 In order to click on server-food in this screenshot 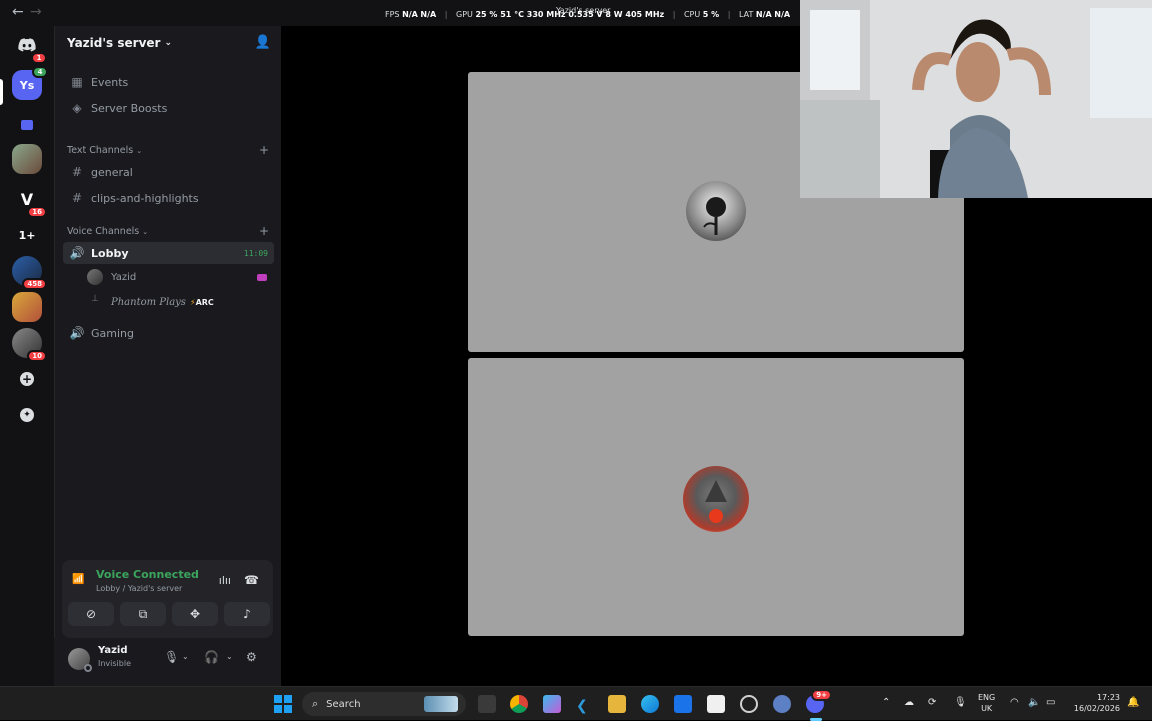, I will do `click(27, 307)`.